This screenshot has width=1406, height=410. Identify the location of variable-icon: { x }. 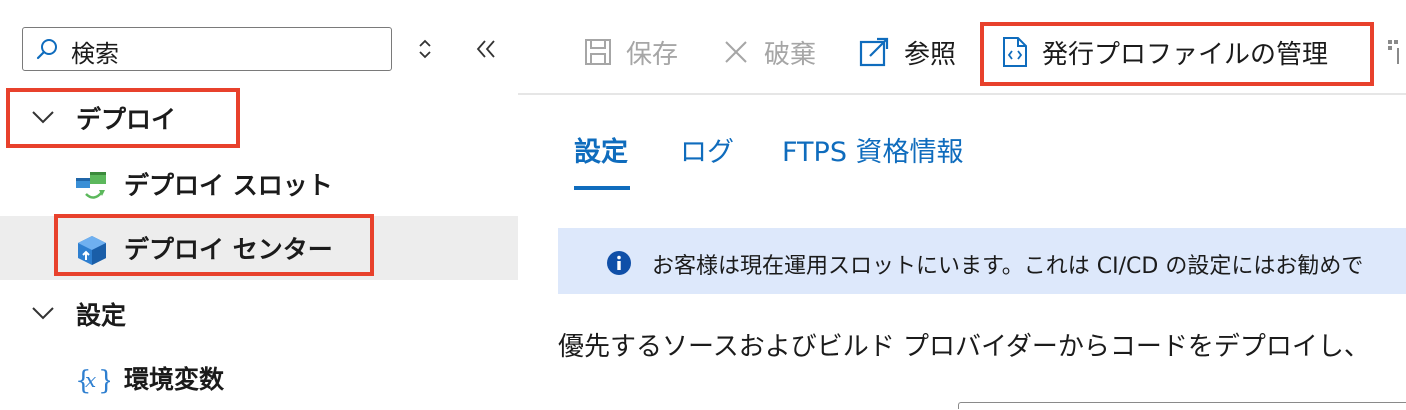
(92, 381).